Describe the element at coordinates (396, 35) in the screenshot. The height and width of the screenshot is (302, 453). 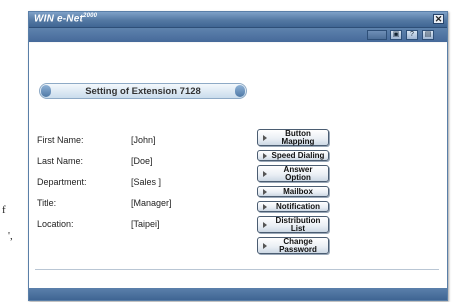
I see `monitor-icon: ▣` at that location.